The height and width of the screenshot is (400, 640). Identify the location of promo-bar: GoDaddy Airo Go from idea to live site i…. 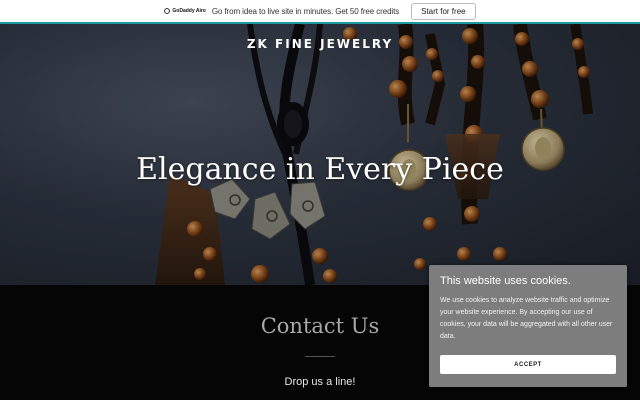
(320, 12).